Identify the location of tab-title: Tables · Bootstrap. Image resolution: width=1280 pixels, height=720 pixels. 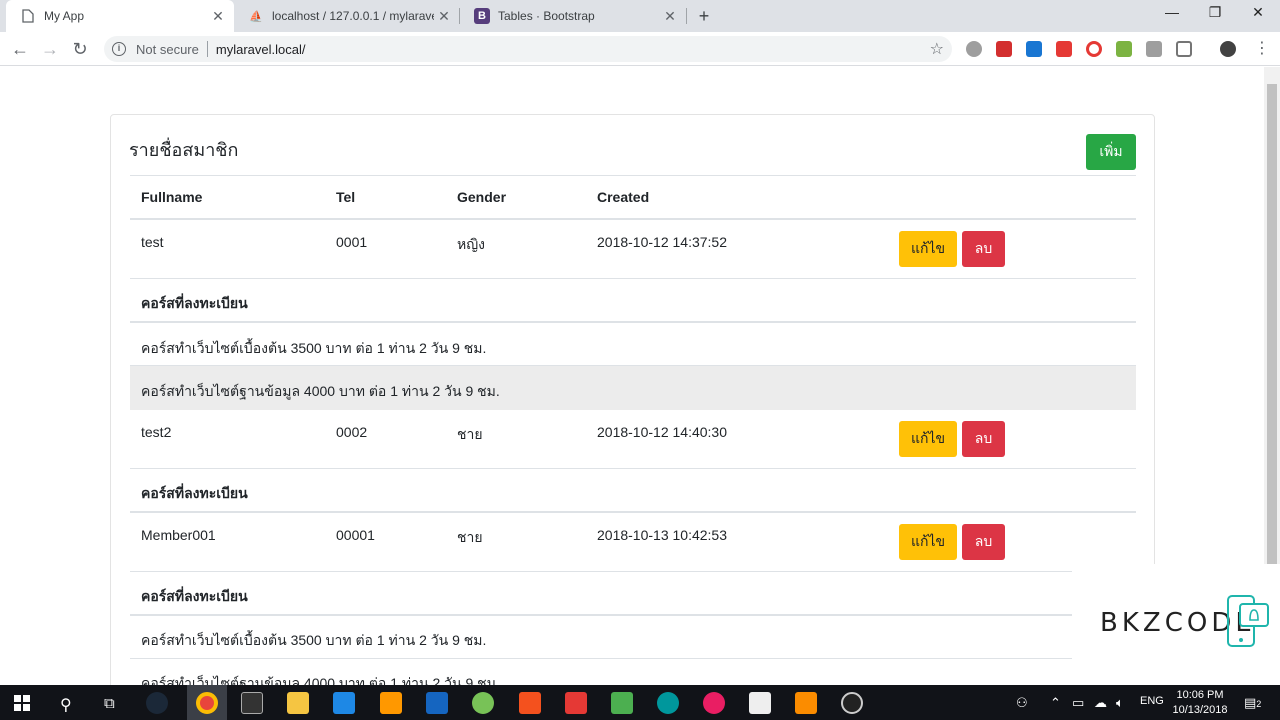
(546, 16).